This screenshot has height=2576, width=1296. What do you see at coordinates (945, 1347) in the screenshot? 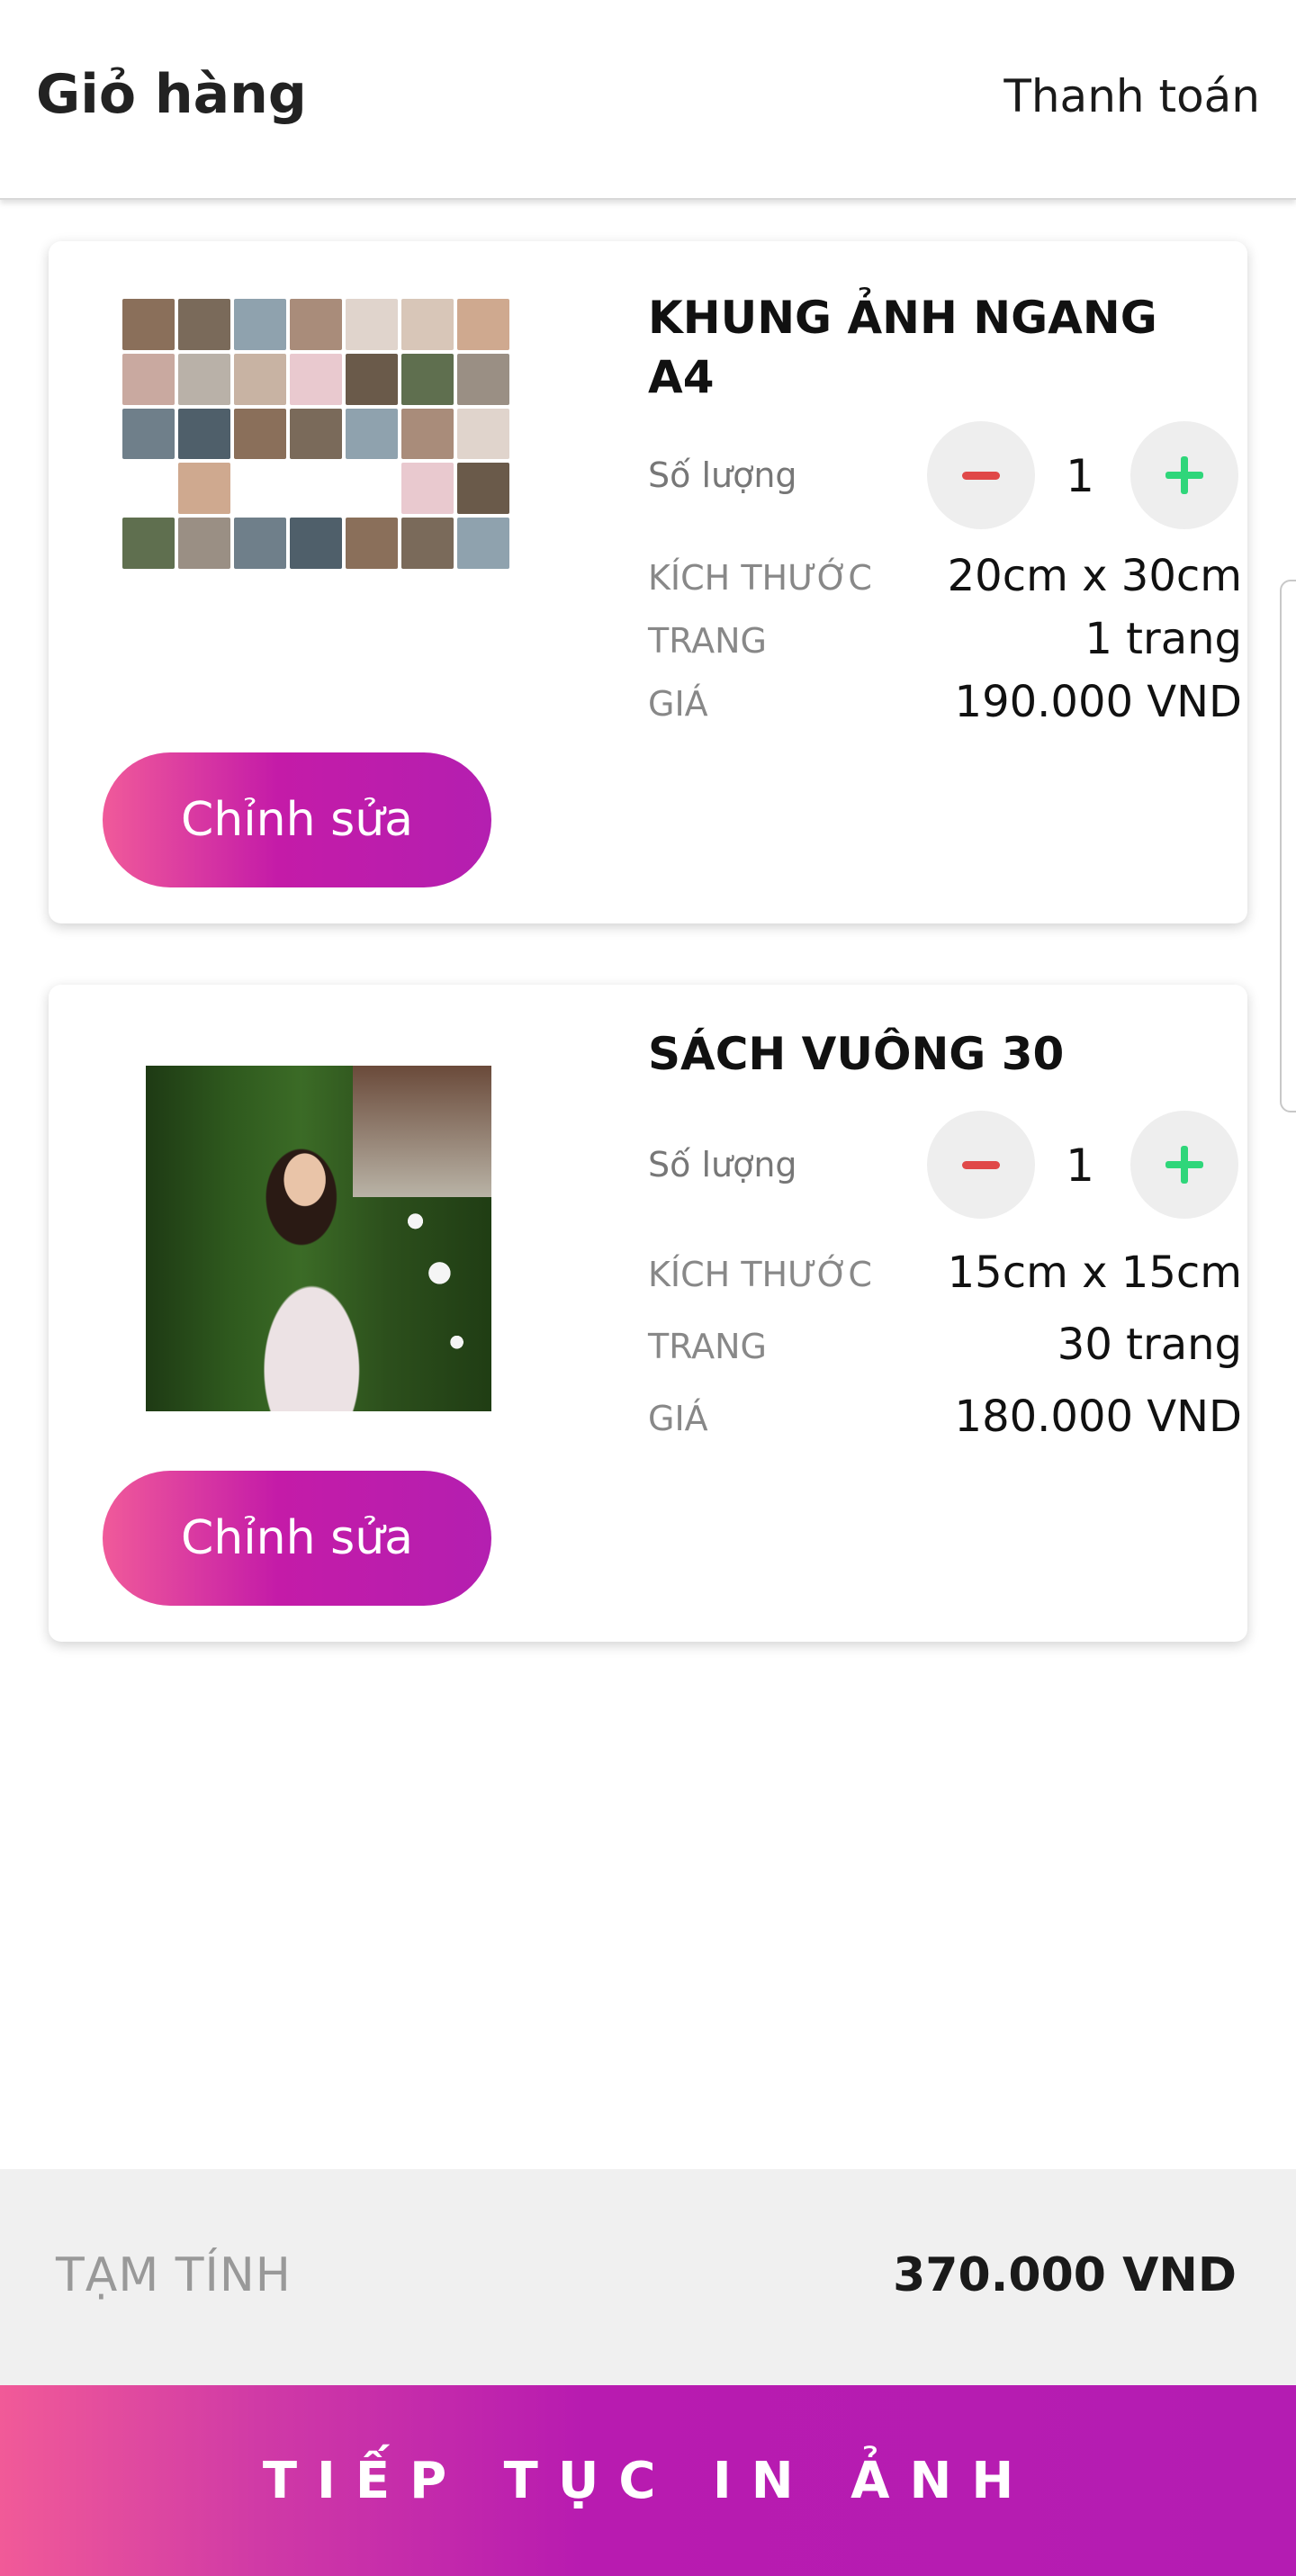
I see `pages-row: TRANG 30 trang` at bounding box center [945, 1347].